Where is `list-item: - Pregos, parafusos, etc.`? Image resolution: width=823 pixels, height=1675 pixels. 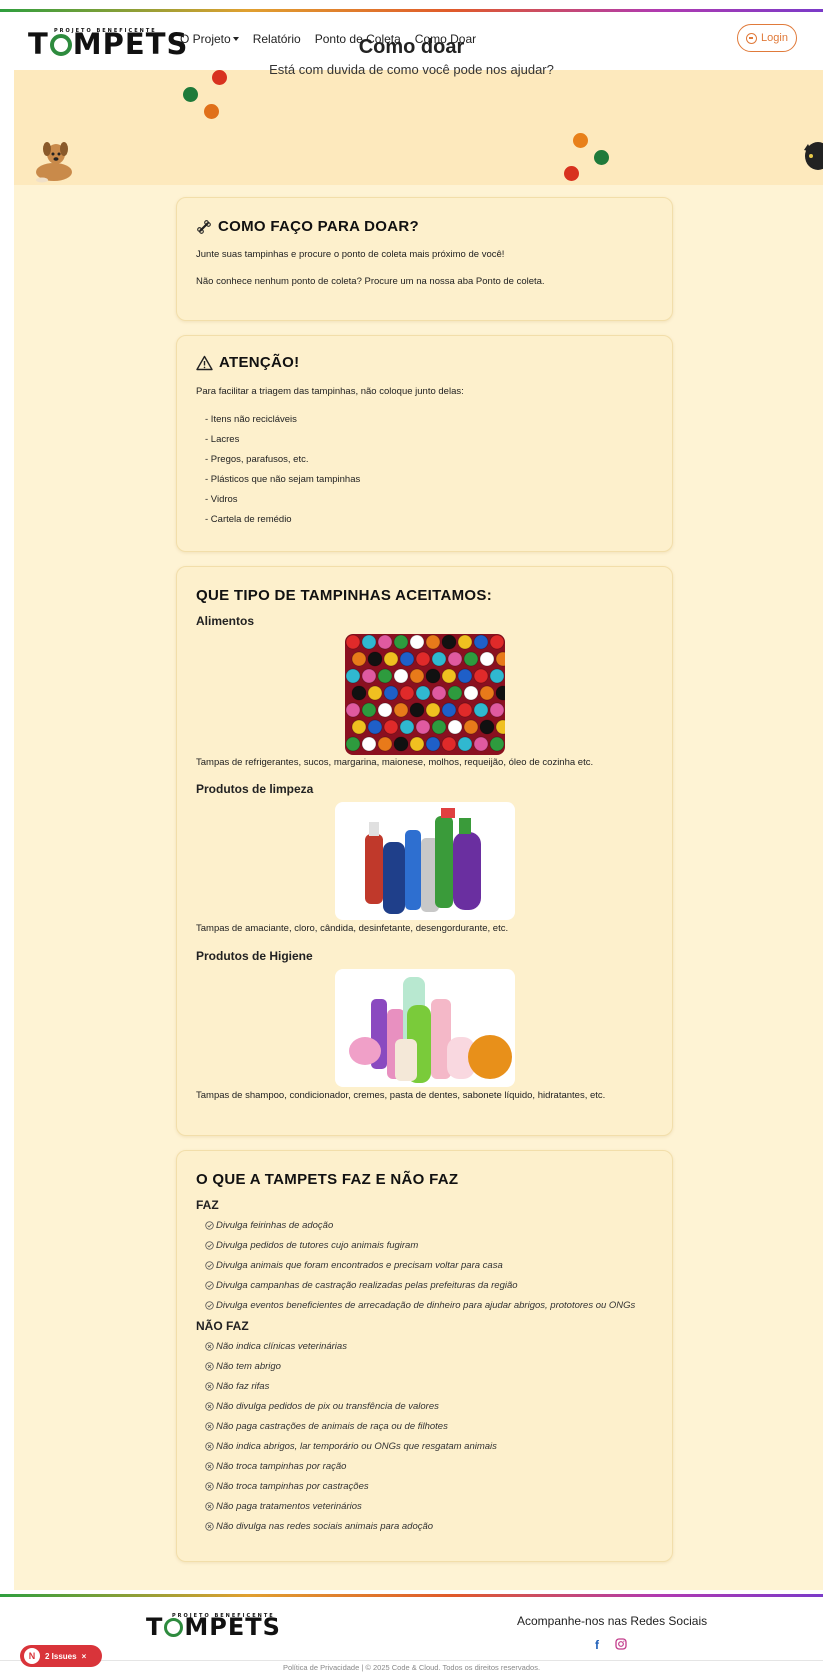 list-item: - Pregos, parafusos, etc. is located at coordinates (257, 459).